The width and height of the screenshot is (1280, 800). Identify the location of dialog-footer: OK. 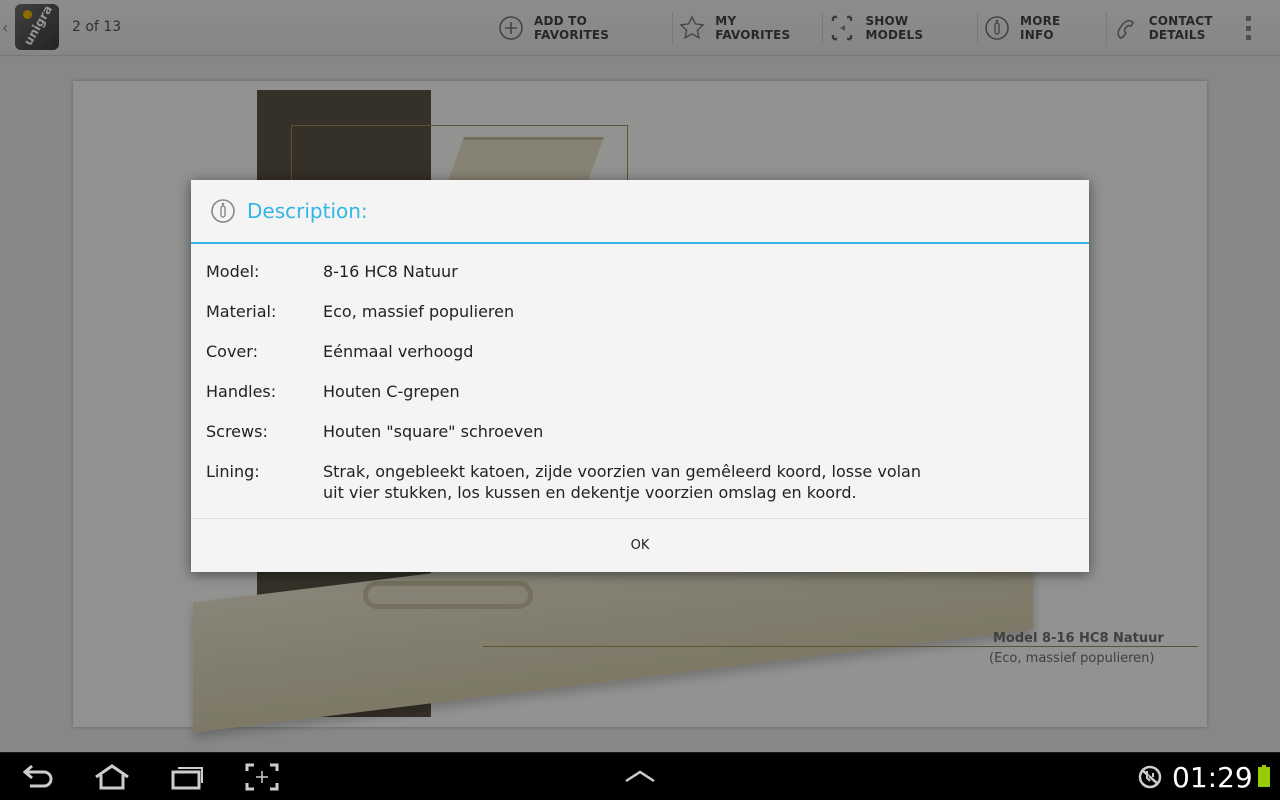
(640, 545).